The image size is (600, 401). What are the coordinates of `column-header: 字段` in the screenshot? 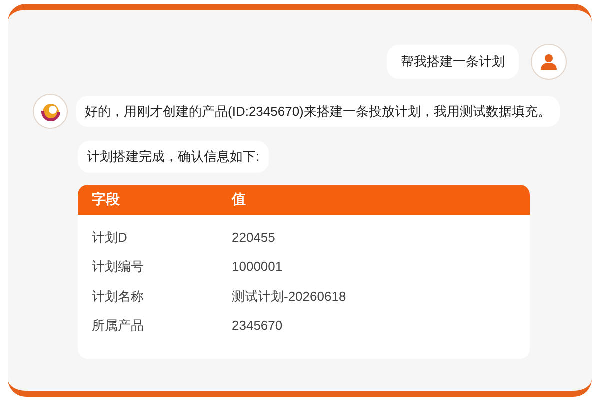 It's located at (106, 199).